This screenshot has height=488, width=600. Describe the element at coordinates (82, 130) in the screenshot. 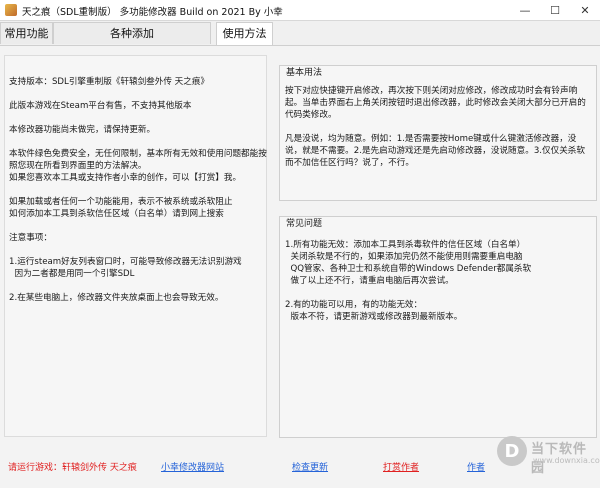

I see `update-note: 本修改器功能尚未做完，请保持更新。` at that location.